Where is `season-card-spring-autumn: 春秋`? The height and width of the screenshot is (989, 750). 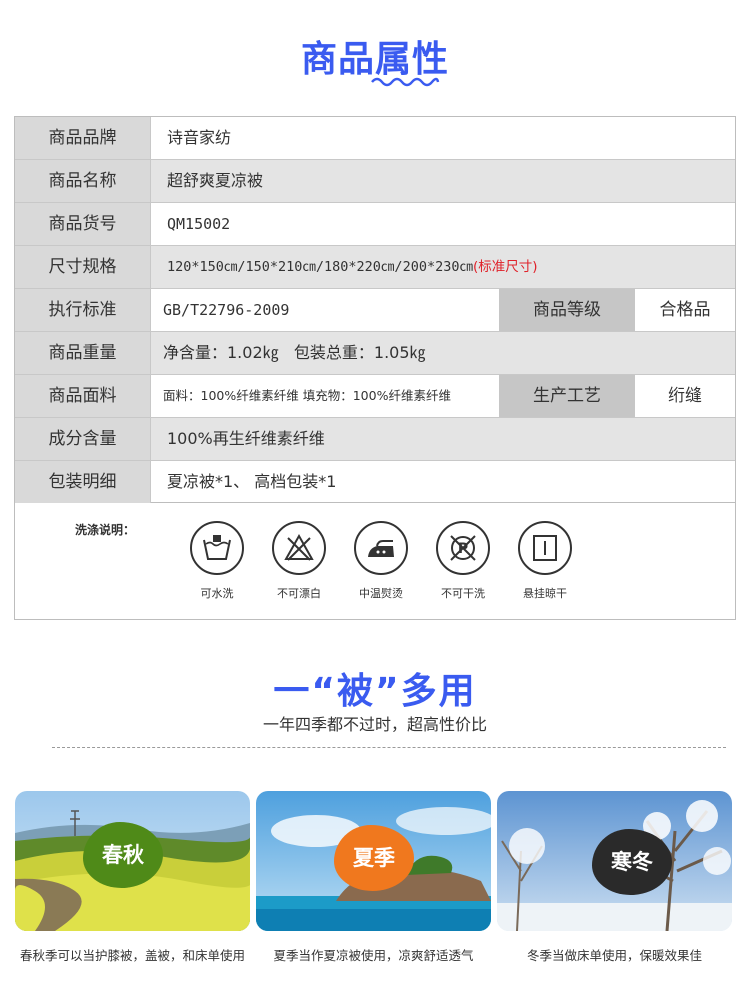 season-card-spring-autumn: 春秋 is located at coordinates (132, 861).